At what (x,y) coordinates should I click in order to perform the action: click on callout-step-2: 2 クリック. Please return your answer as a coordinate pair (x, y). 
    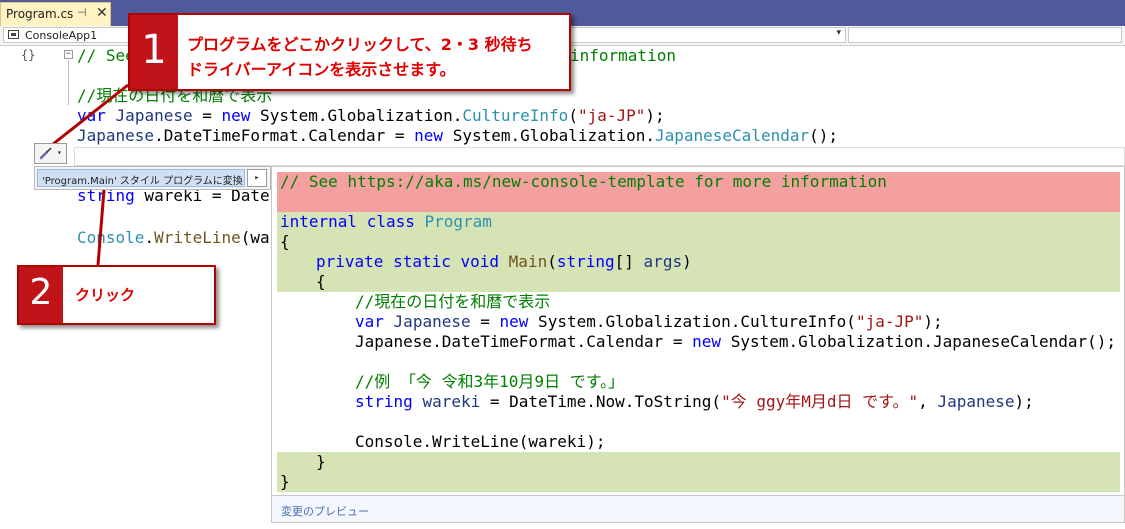
    Looking at the image, I should click on (116, 295).